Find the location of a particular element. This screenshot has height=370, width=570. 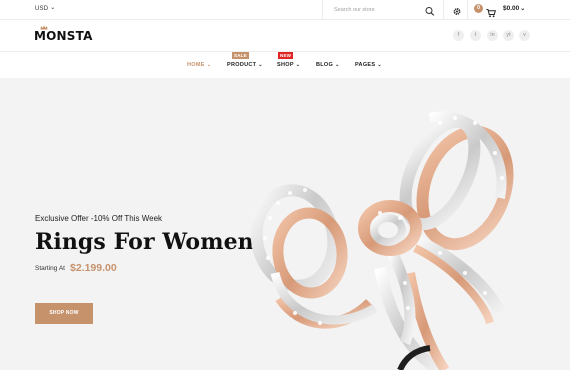

nav-item-blog: BLOG ⌄ is located at coordinates (328, 65).